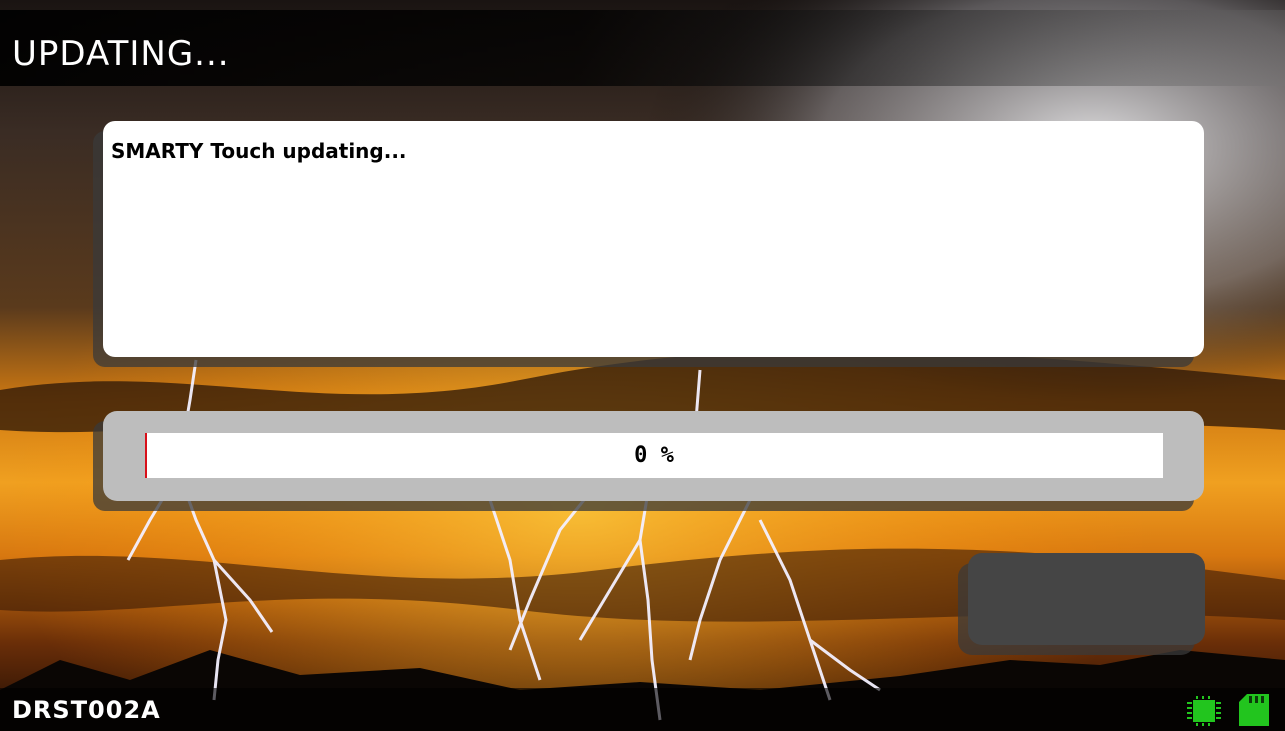 The image size is (1285, 731). What do you see at coordinates (1204, 711) in the screenshot?
I see `memory-chip-icon` at bounding box center [1204, 711].